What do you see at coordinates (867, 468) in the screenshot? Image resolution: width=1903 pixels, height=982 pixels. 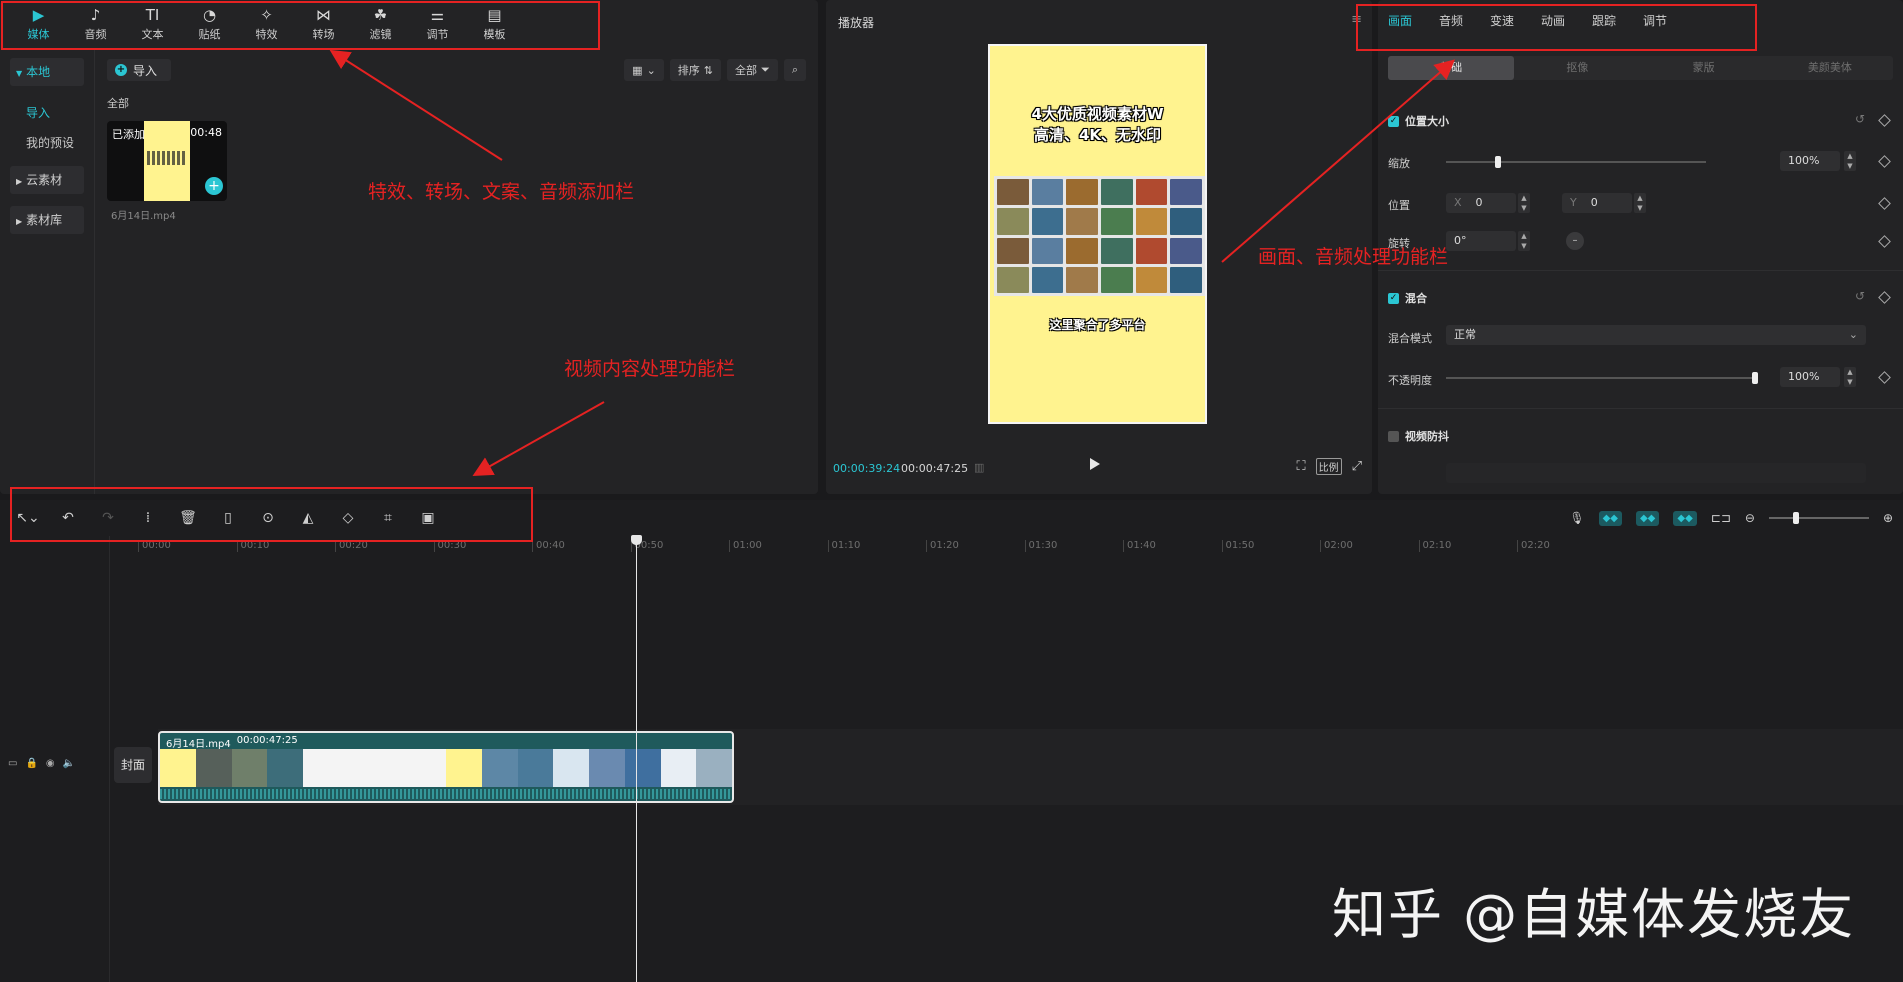 I see `current-time: 00:00:39:24` at bounding box center [867, 468].